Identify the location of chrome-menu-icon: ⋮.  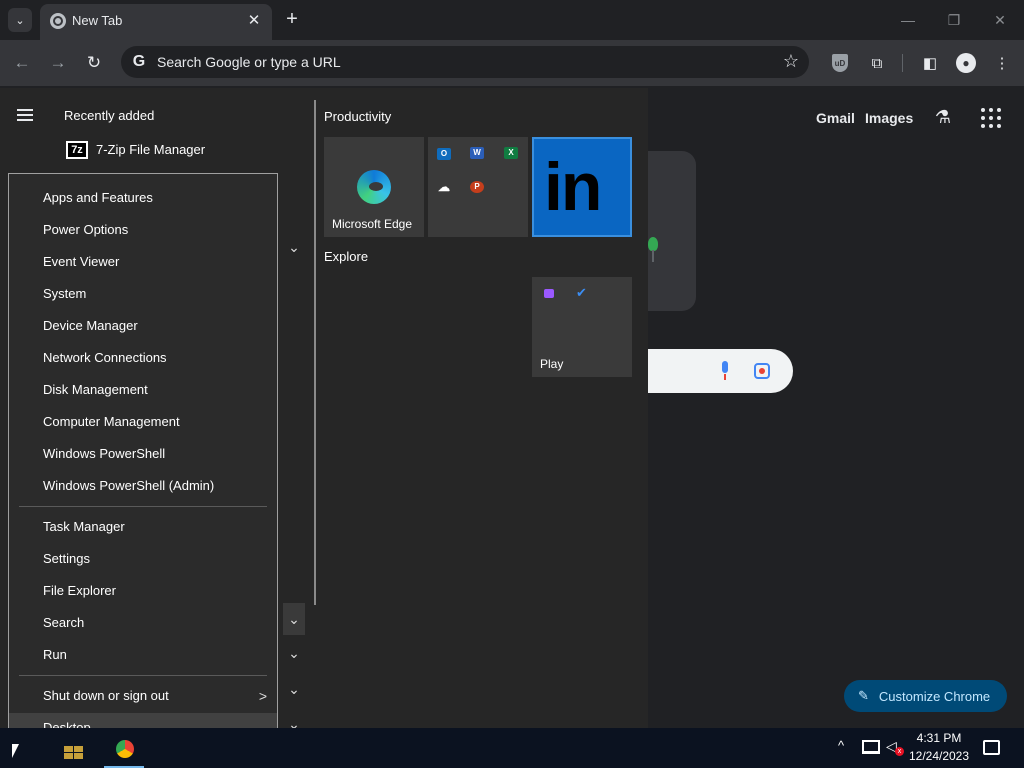
(1002, 63).